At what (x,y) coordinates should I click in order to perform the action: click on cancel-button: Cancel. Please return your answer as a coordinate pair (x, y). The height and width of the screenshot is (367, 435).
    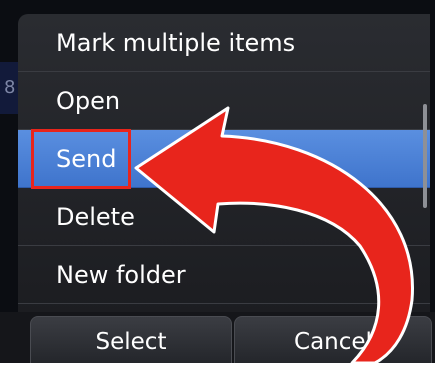
    Looking at the image, I should click on (333, 339).